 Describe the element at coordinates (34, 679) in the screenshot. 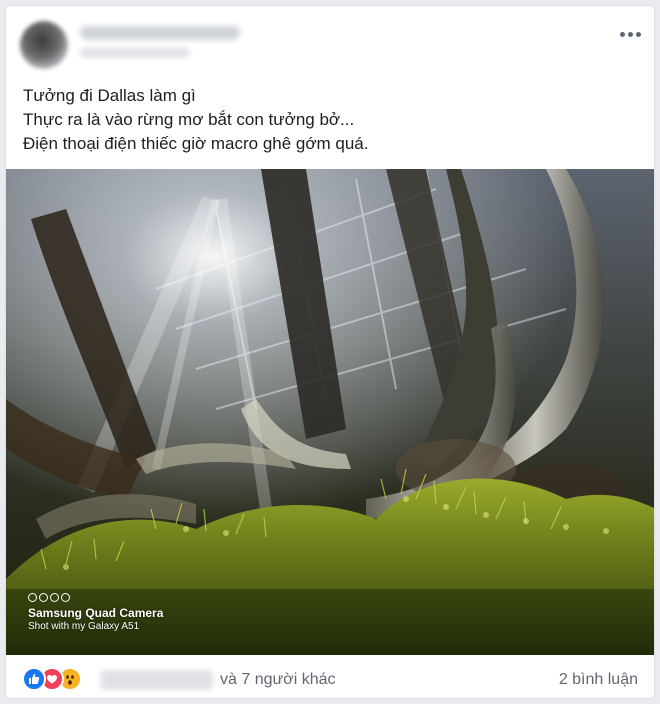

I see `like-icon` at that location.